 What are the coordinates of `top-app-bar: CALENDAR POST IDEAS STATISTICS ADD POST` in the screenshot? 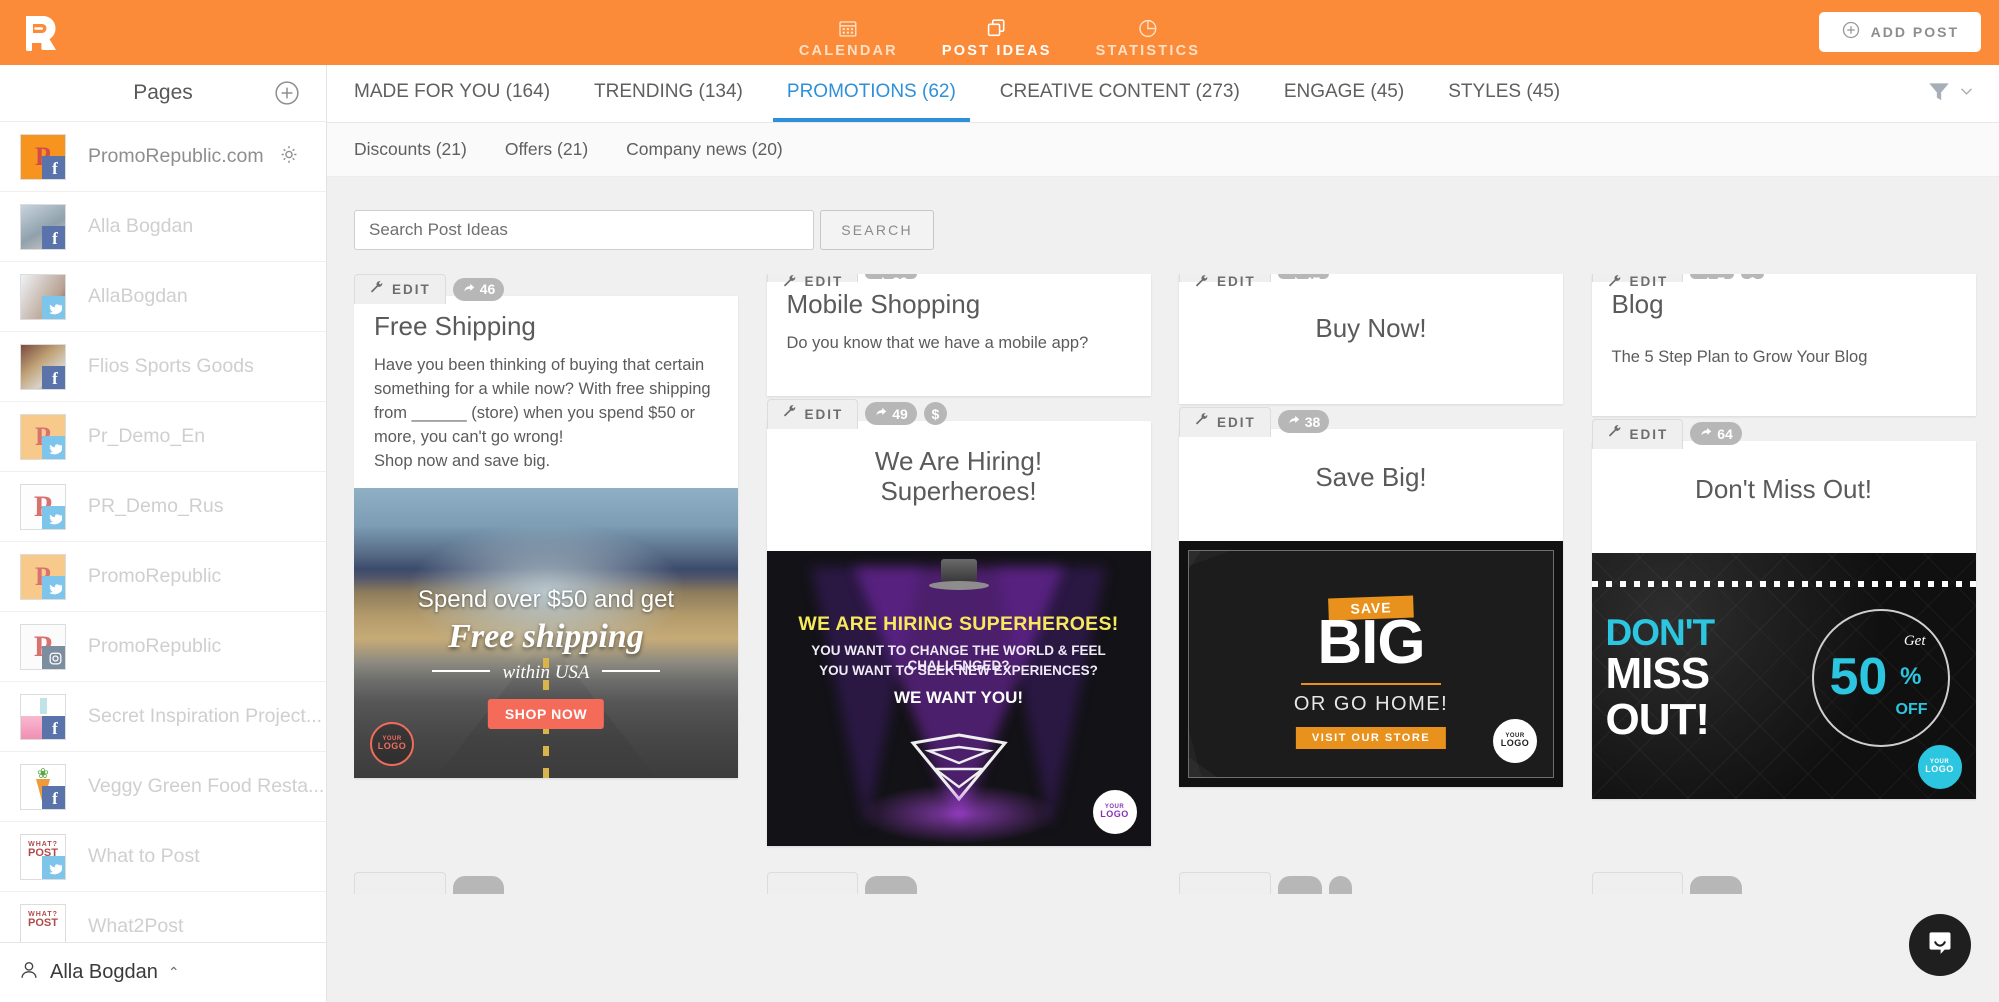 It's located at (999, 32).